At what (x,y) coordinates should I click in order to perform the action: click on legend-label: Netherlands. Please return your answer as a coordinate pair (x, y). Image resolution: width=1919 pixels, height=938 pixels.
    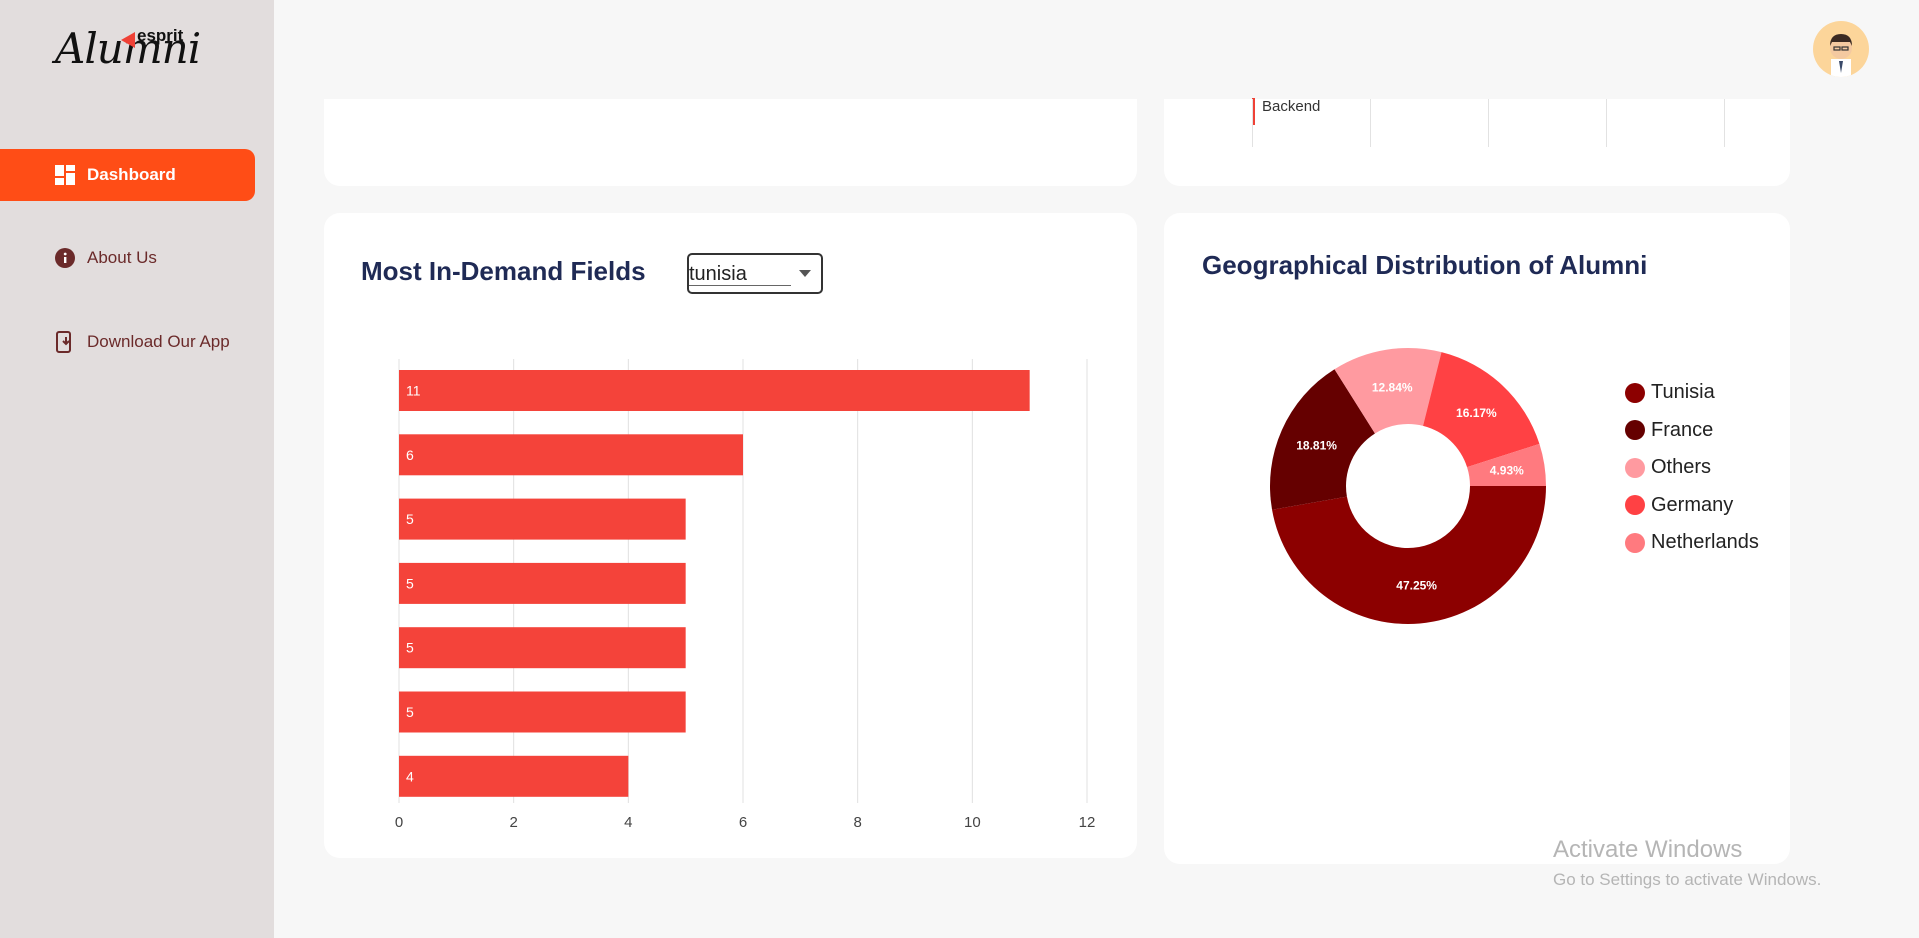
    Looking at the image, I should click on (1705, 542).